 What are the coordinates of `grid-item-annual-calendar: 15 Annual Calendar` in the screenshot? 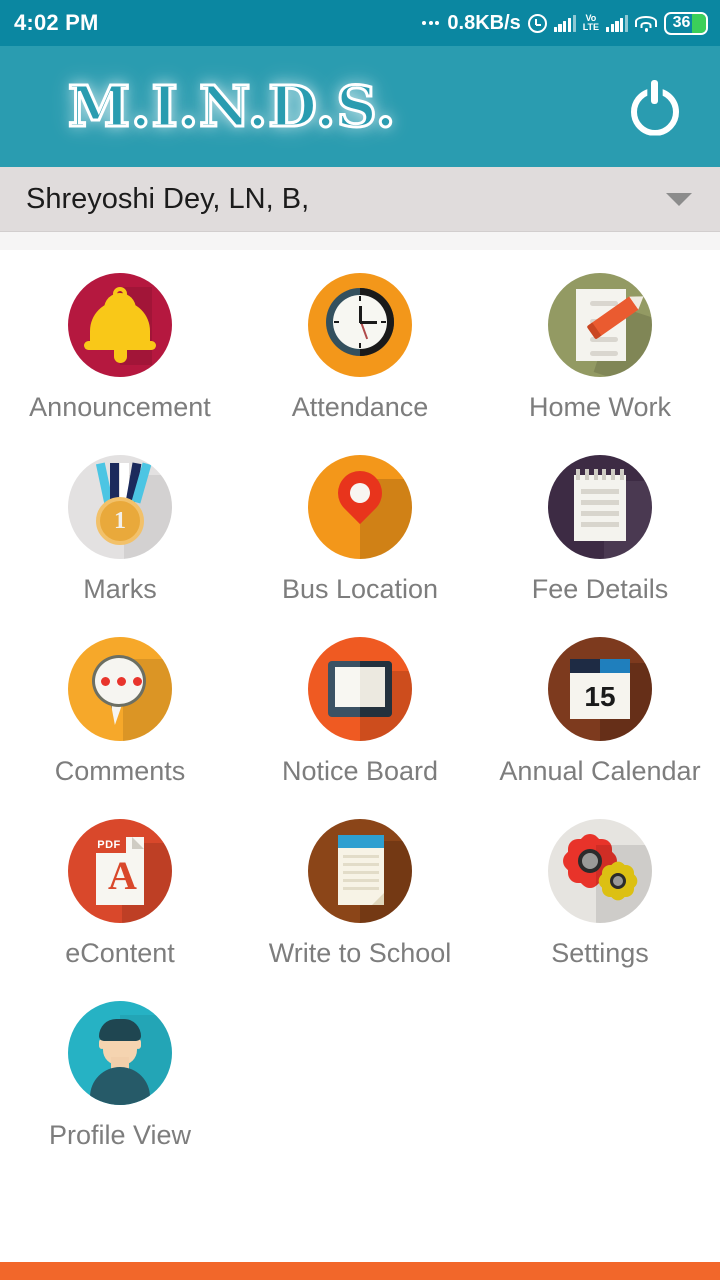 It's located at (600, 723).